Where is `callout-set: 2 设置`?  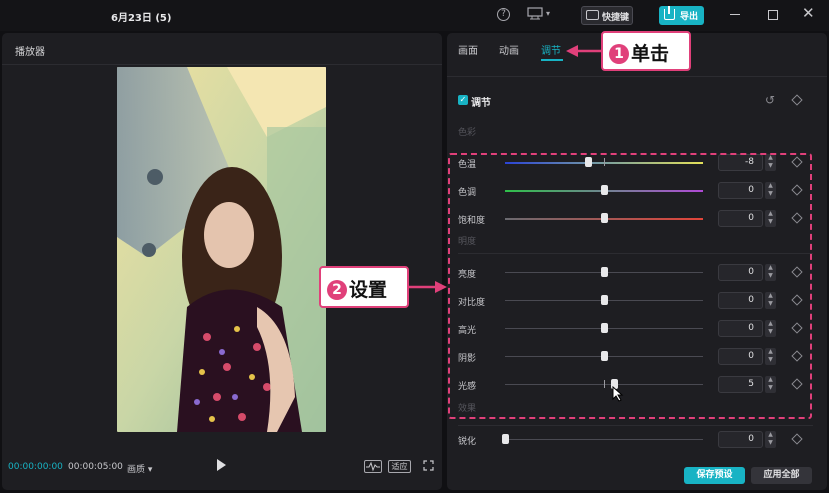
callout-set: 2 设置 is located at coordinates (364, 287).